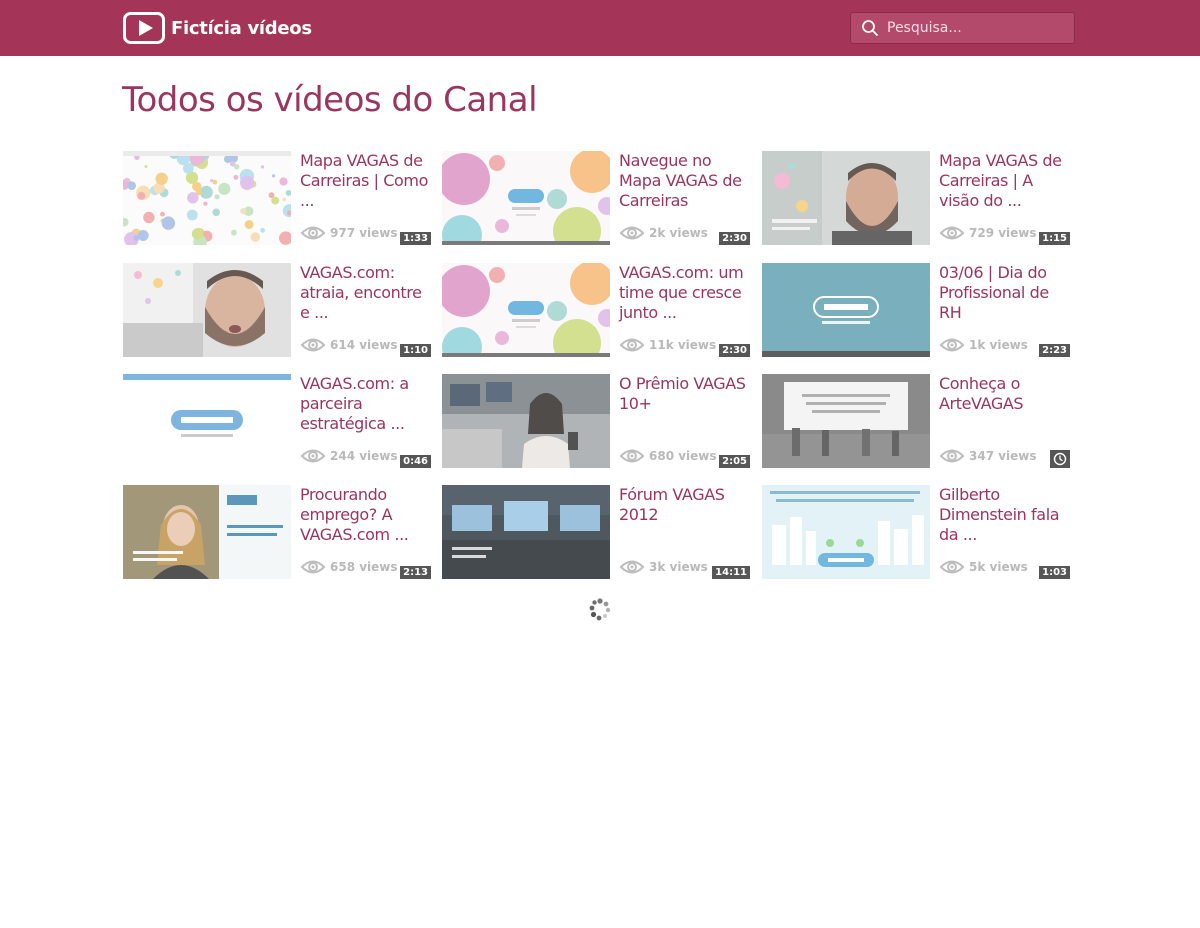 The image size is (1200, 928). What do you see at coordinates (144, 28) in the screenshot?
I see `play-icon` at bounding box center [144, 28].